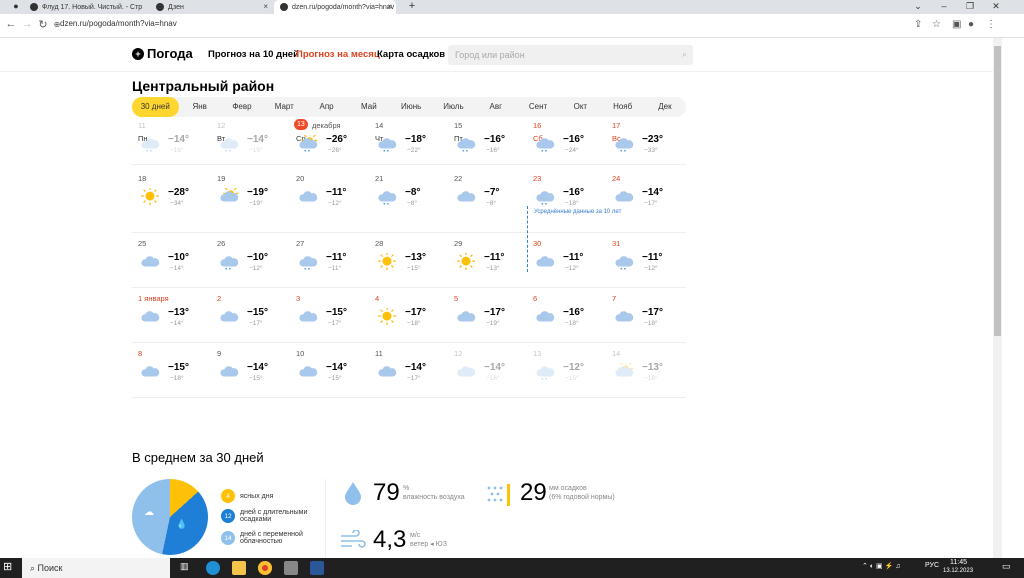  What do you see at coordinates (171, 370) in the screenshot?
I see `day-cell: 8 −15° −18°` at bounding box center [171, 370].